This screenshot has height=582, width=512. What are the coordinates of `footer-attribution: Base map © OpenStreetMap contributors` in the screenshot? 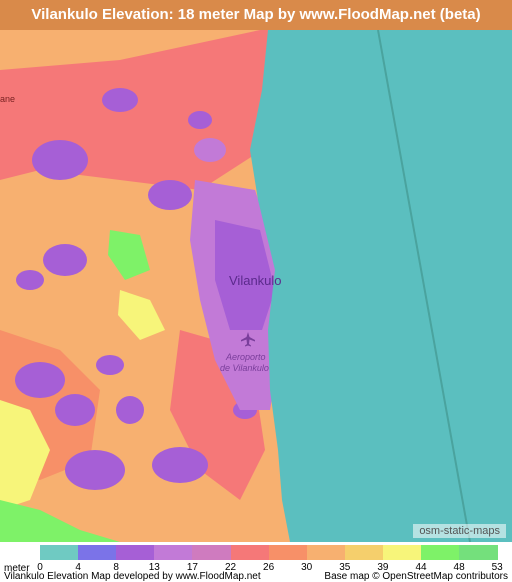 It's located at (416, 576).